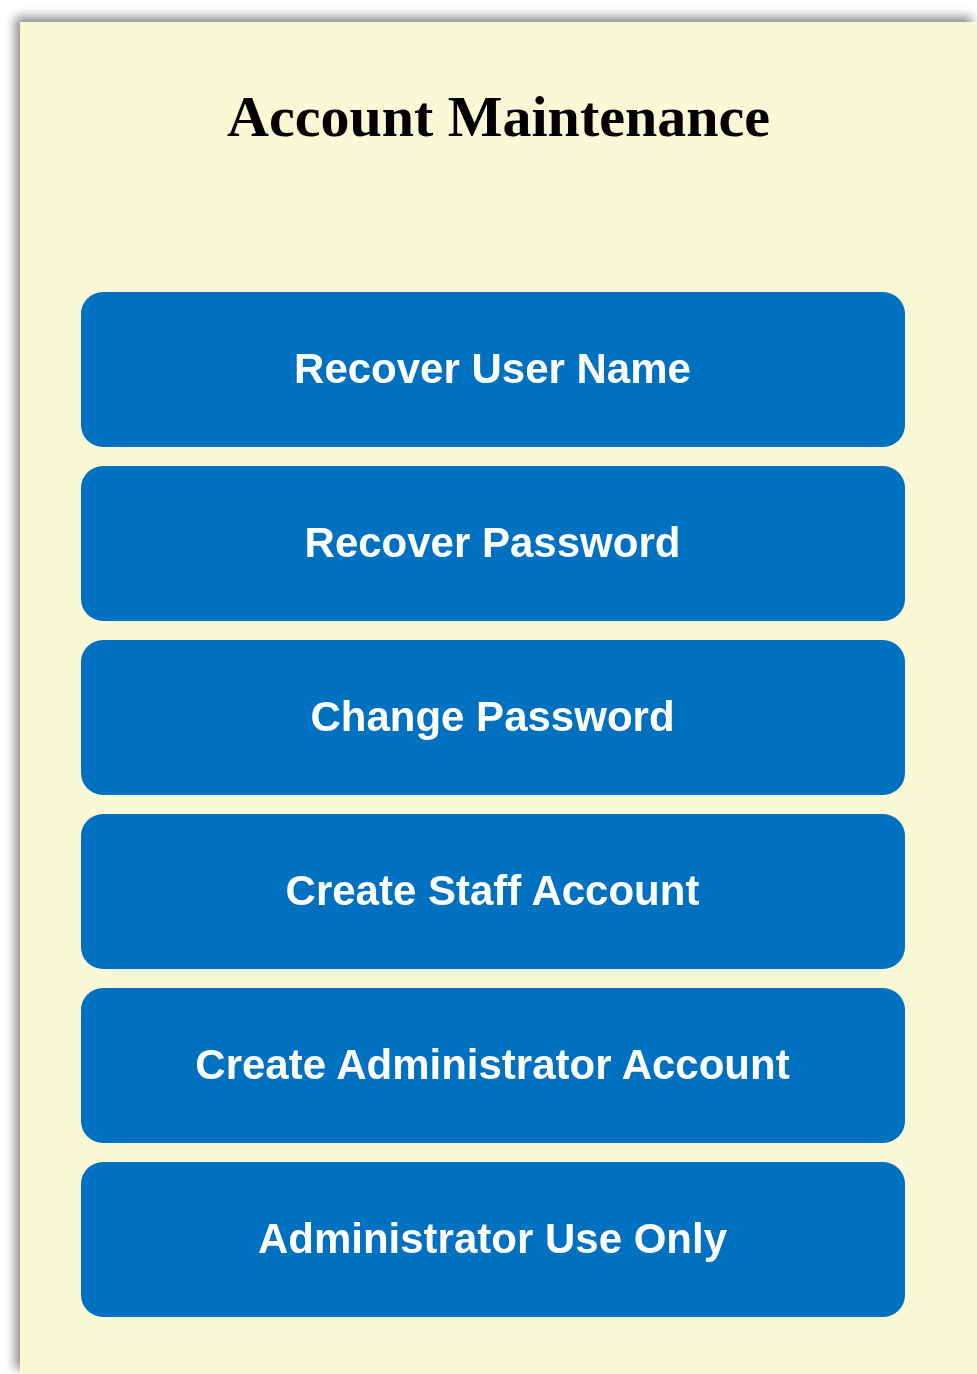 This screenshot has height=1374, width=977. What do you see at coordinates (492, 717) in the screenshot?
I see `menu-button: Change Password` at bounding box center [492, 717].